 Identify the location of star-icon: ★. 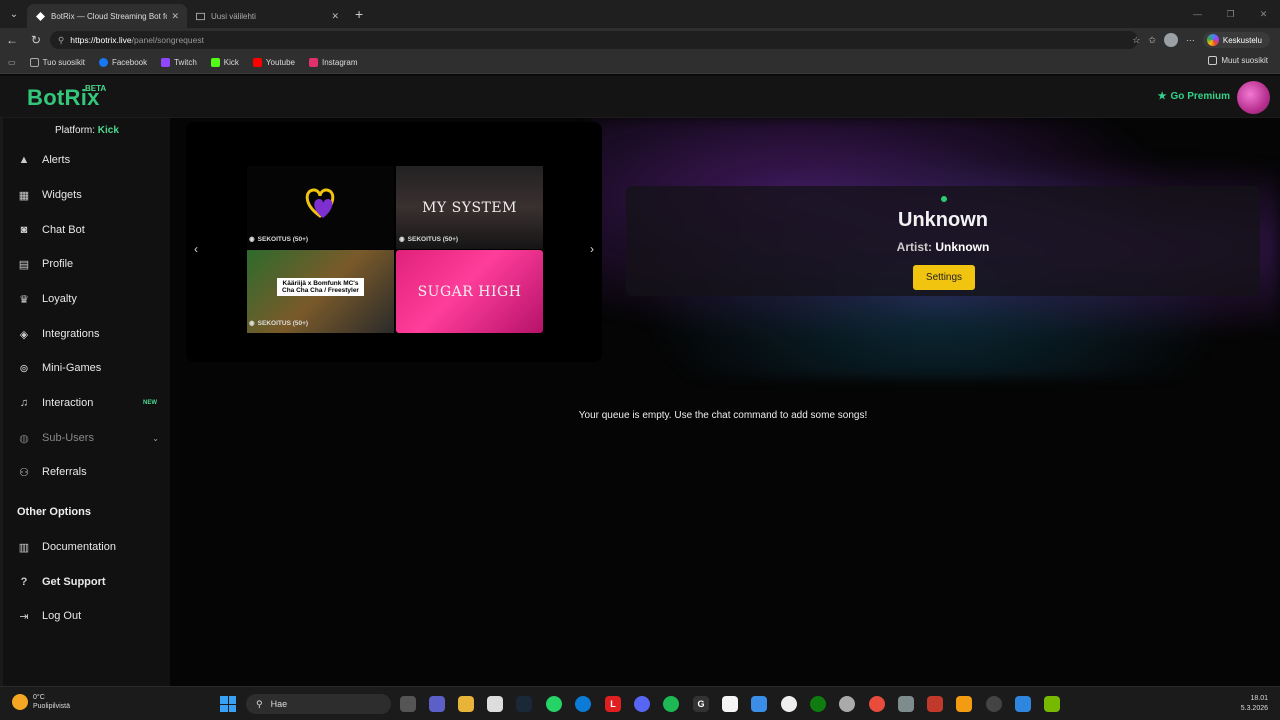
(1162, 96).